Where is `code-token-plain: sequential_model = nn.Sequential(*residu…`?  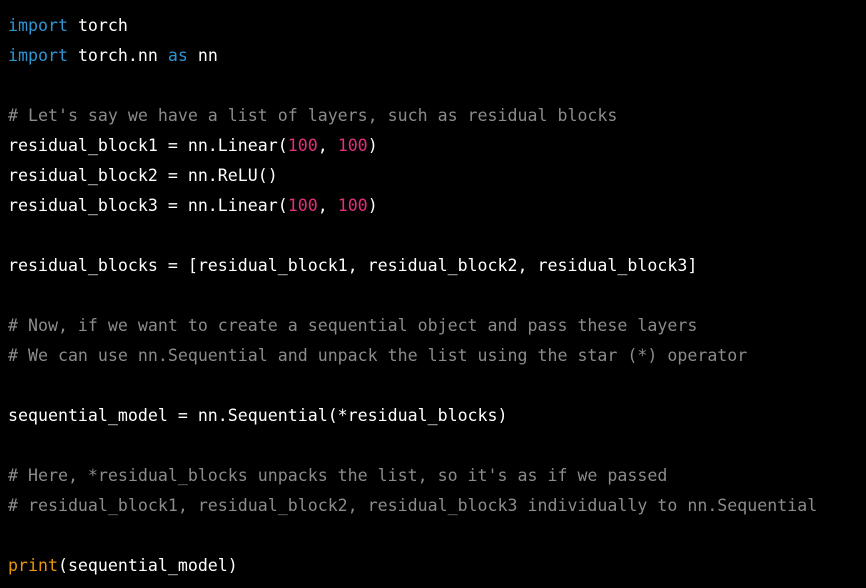 code-token-plain: sequential_model = nn.Sequential(*residu… is located at coordinates (258, 415).